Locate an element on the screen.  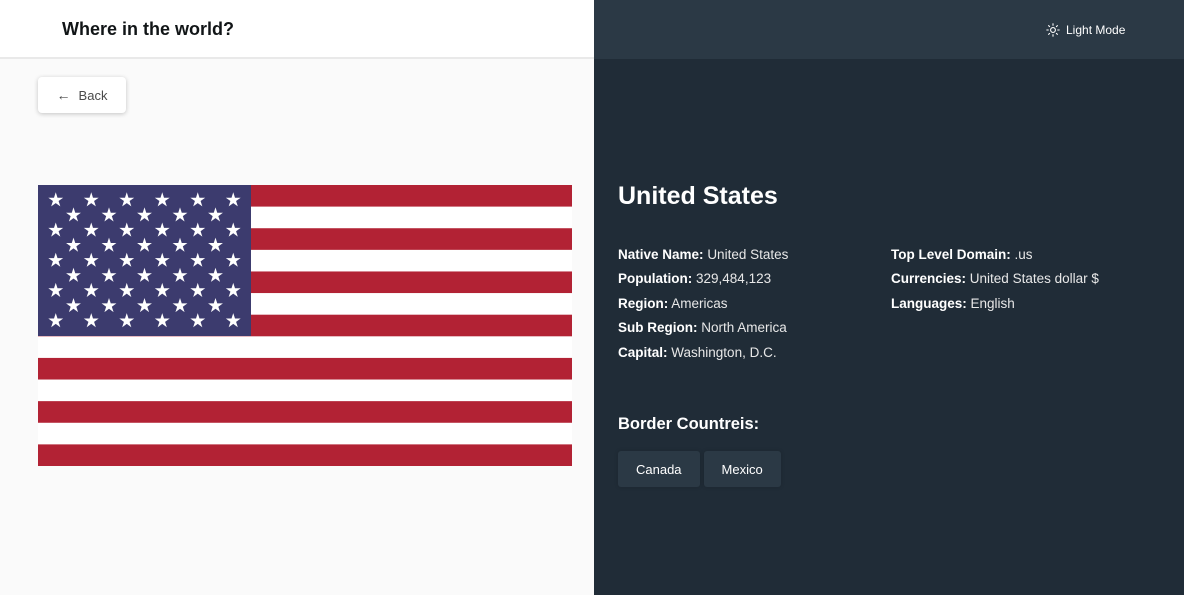
detail-languages: Languages: English is located at coordinates (953, 303).